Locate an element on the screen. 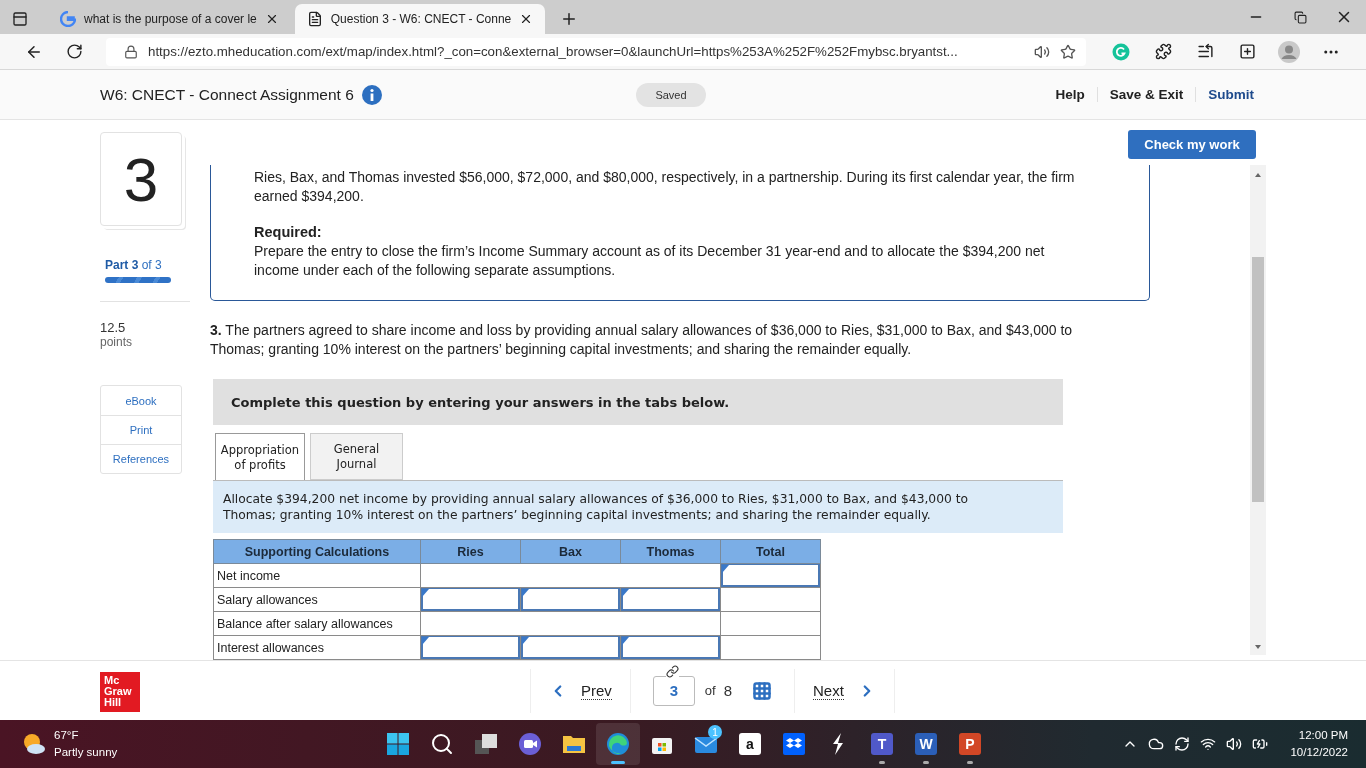 The width and height of the screenshot is (1366, 768). info-icon is located at coordinates (371, 94).